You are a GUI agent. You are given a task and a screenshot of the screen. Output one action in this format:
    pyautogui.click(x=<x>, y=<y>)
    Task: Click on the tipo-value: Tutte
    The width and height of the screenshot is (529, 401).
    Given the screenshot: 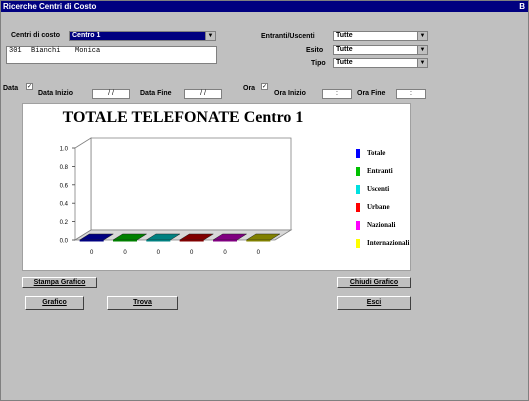 What is the action you would take?
    pyautogui.click(x=344, y=62)
    